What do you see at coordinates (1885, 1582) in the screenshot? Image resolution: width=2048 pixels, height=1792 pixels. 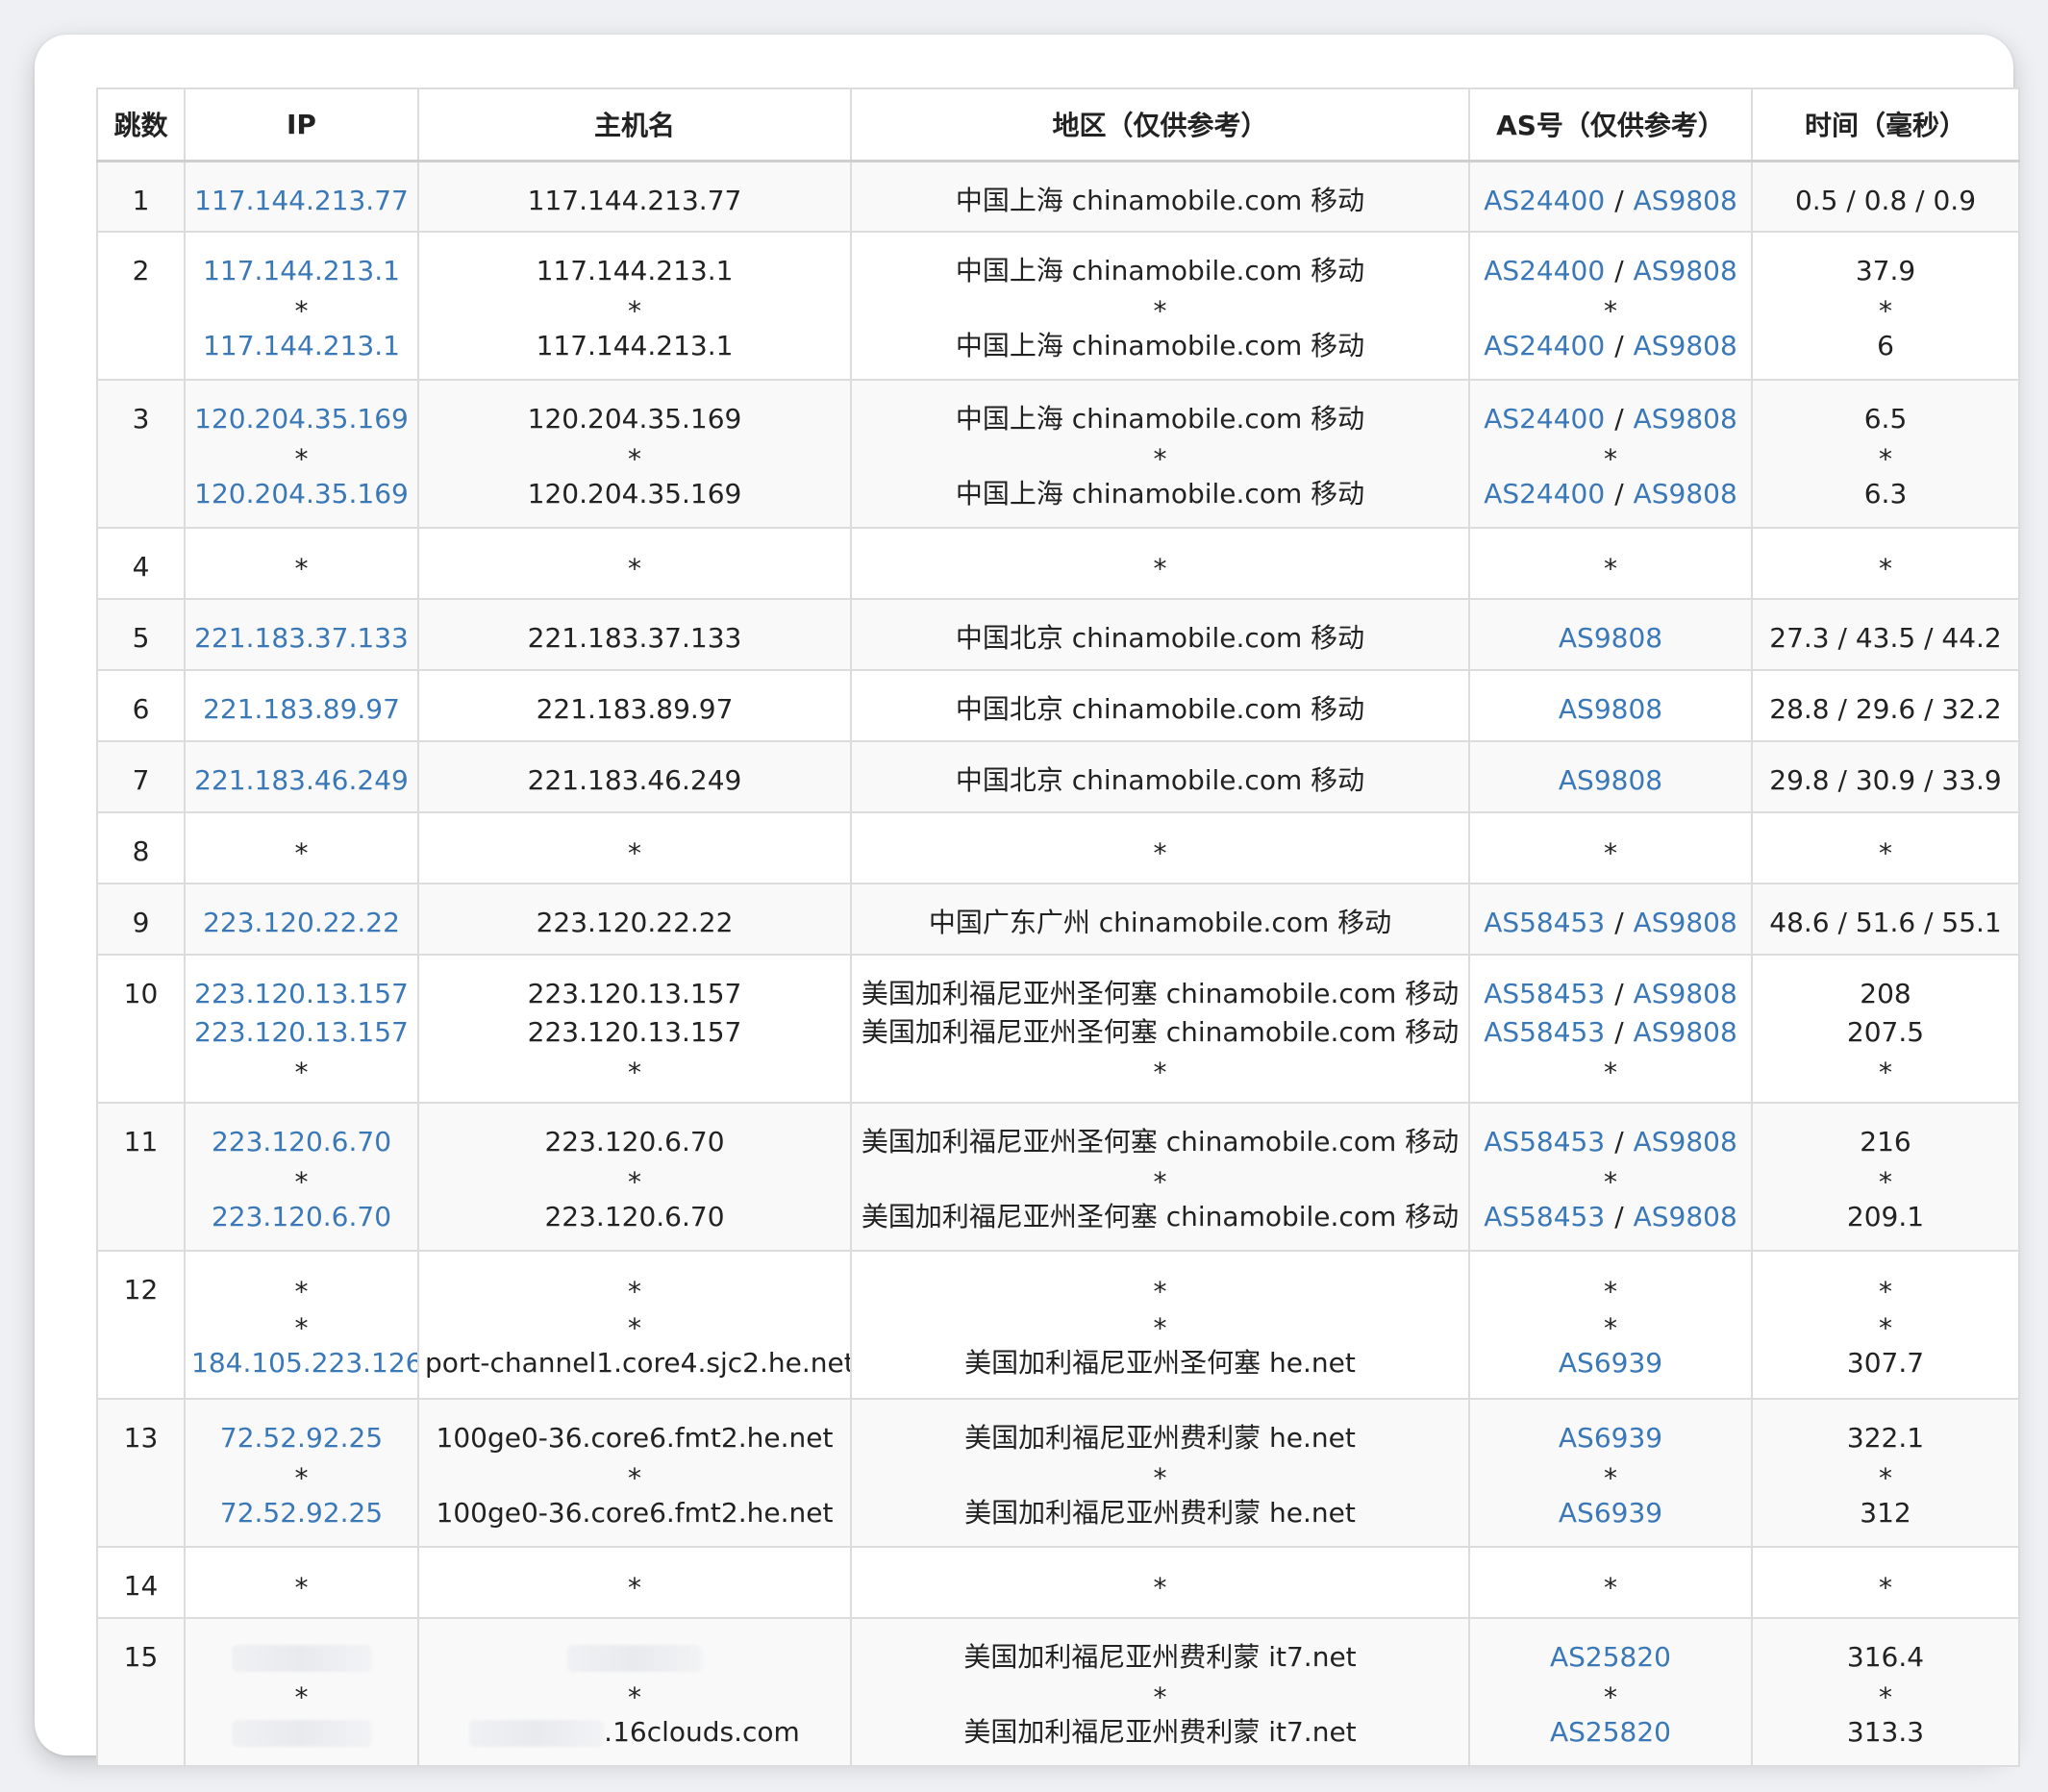 I see `time-cell: *` at bounding box center [1885, 1582].